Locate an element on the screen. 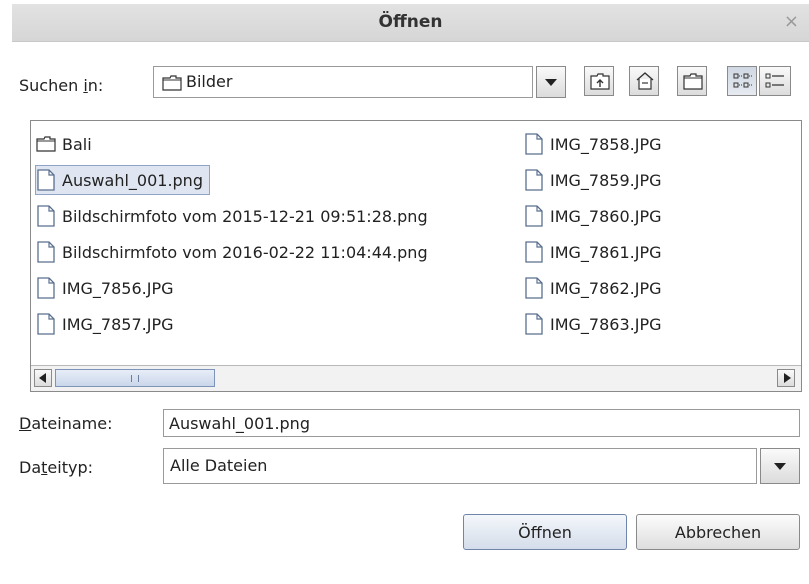 This screenshot has width=809, height=584. list-view-button is located at coordinates (742, 81).